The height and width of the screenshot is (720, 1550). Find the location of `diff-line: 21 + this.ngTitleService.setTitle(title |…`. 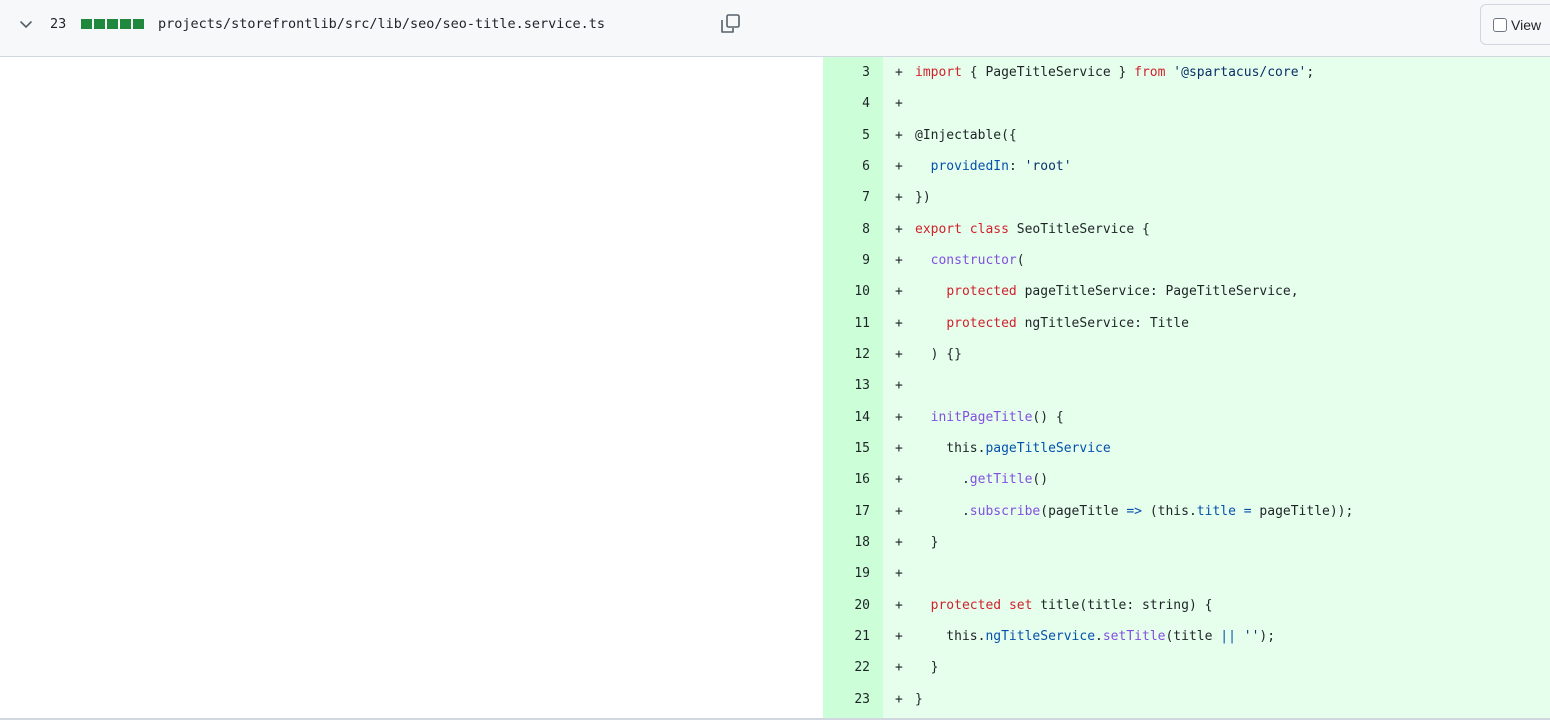

diff-line: 21 + this.ngTitleService.setTitle(title |… is located at coordinates (1186, 636).